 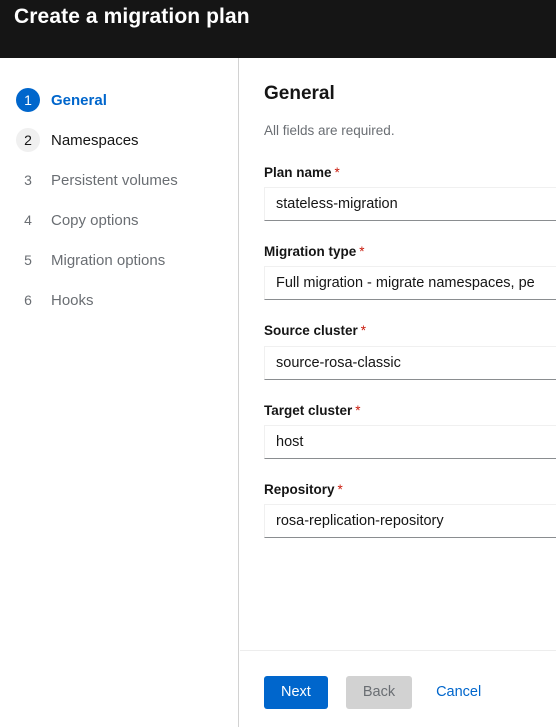 What do you see at coordinates (410, 411) in the screenshot?
I see `label-target-cluster: Target cluster *` at bounding box center [410, 411].